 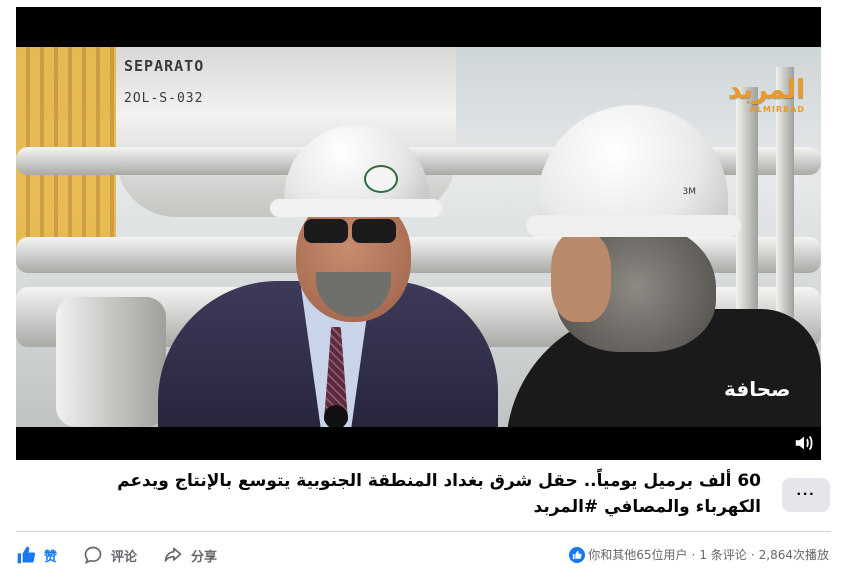 I want to click on share-button: 分享, so click(x=190, y=555).